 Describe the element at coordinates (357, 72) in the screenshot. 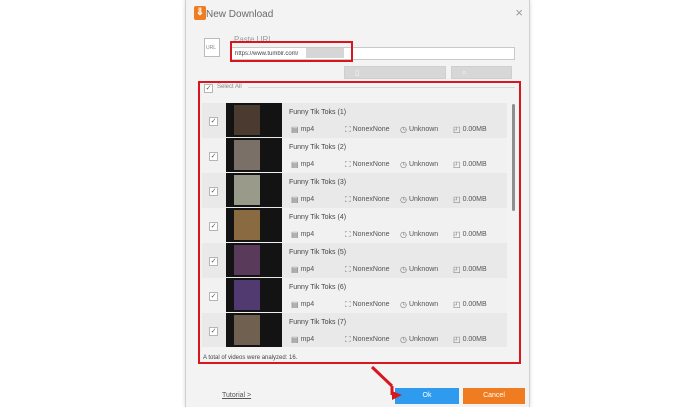

I see `page-icon: ▯` at that location.